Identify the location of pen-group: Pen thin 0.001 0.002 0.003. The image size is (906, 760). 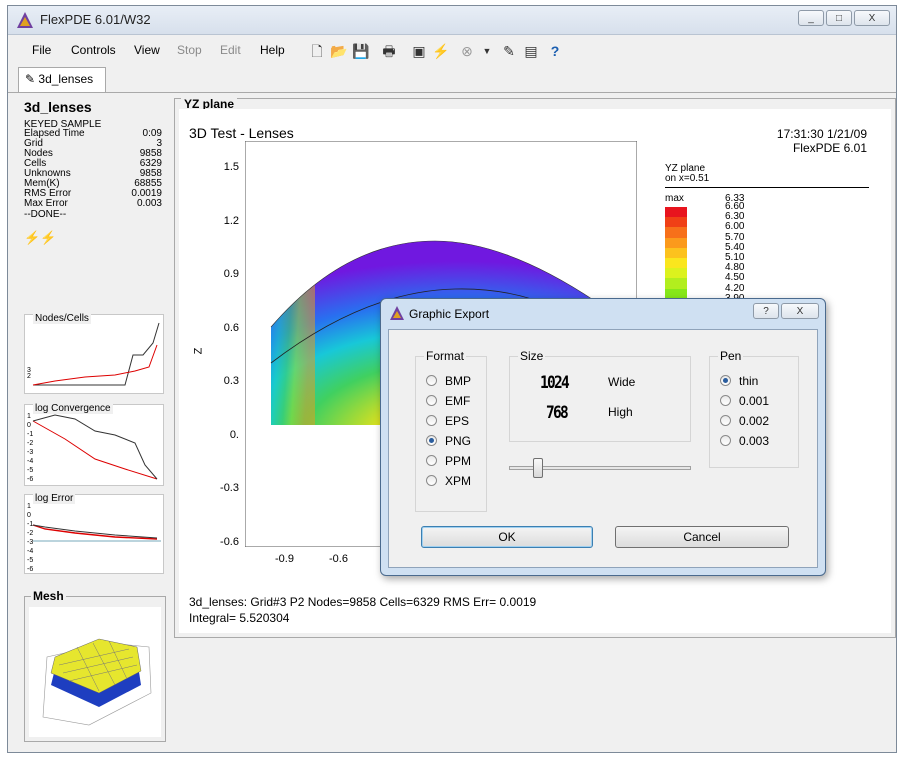
(754, 408).